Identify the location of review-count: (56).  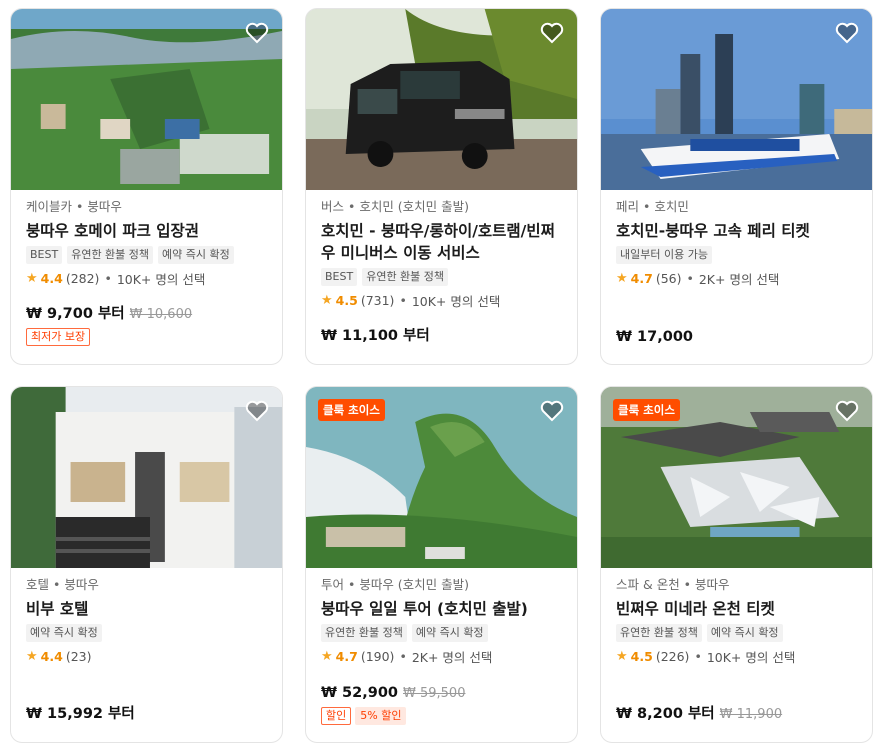
(668, 278).